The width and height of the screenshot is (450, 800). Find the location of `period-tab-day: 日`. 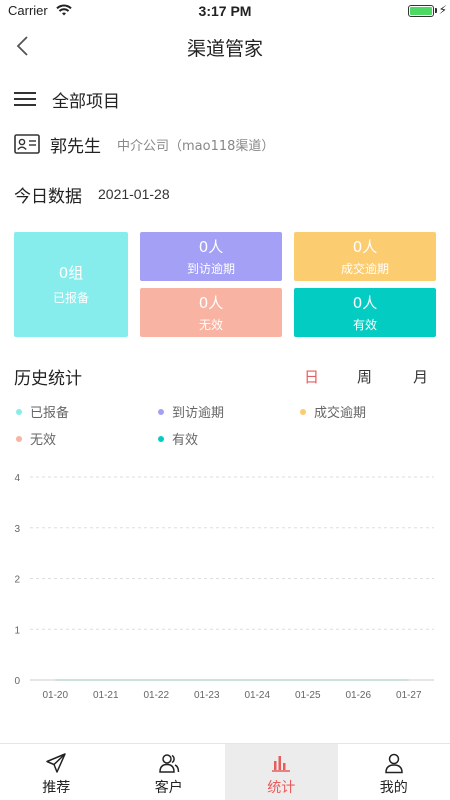

period-tab-day: 日 is located at coordinates (311, 376).